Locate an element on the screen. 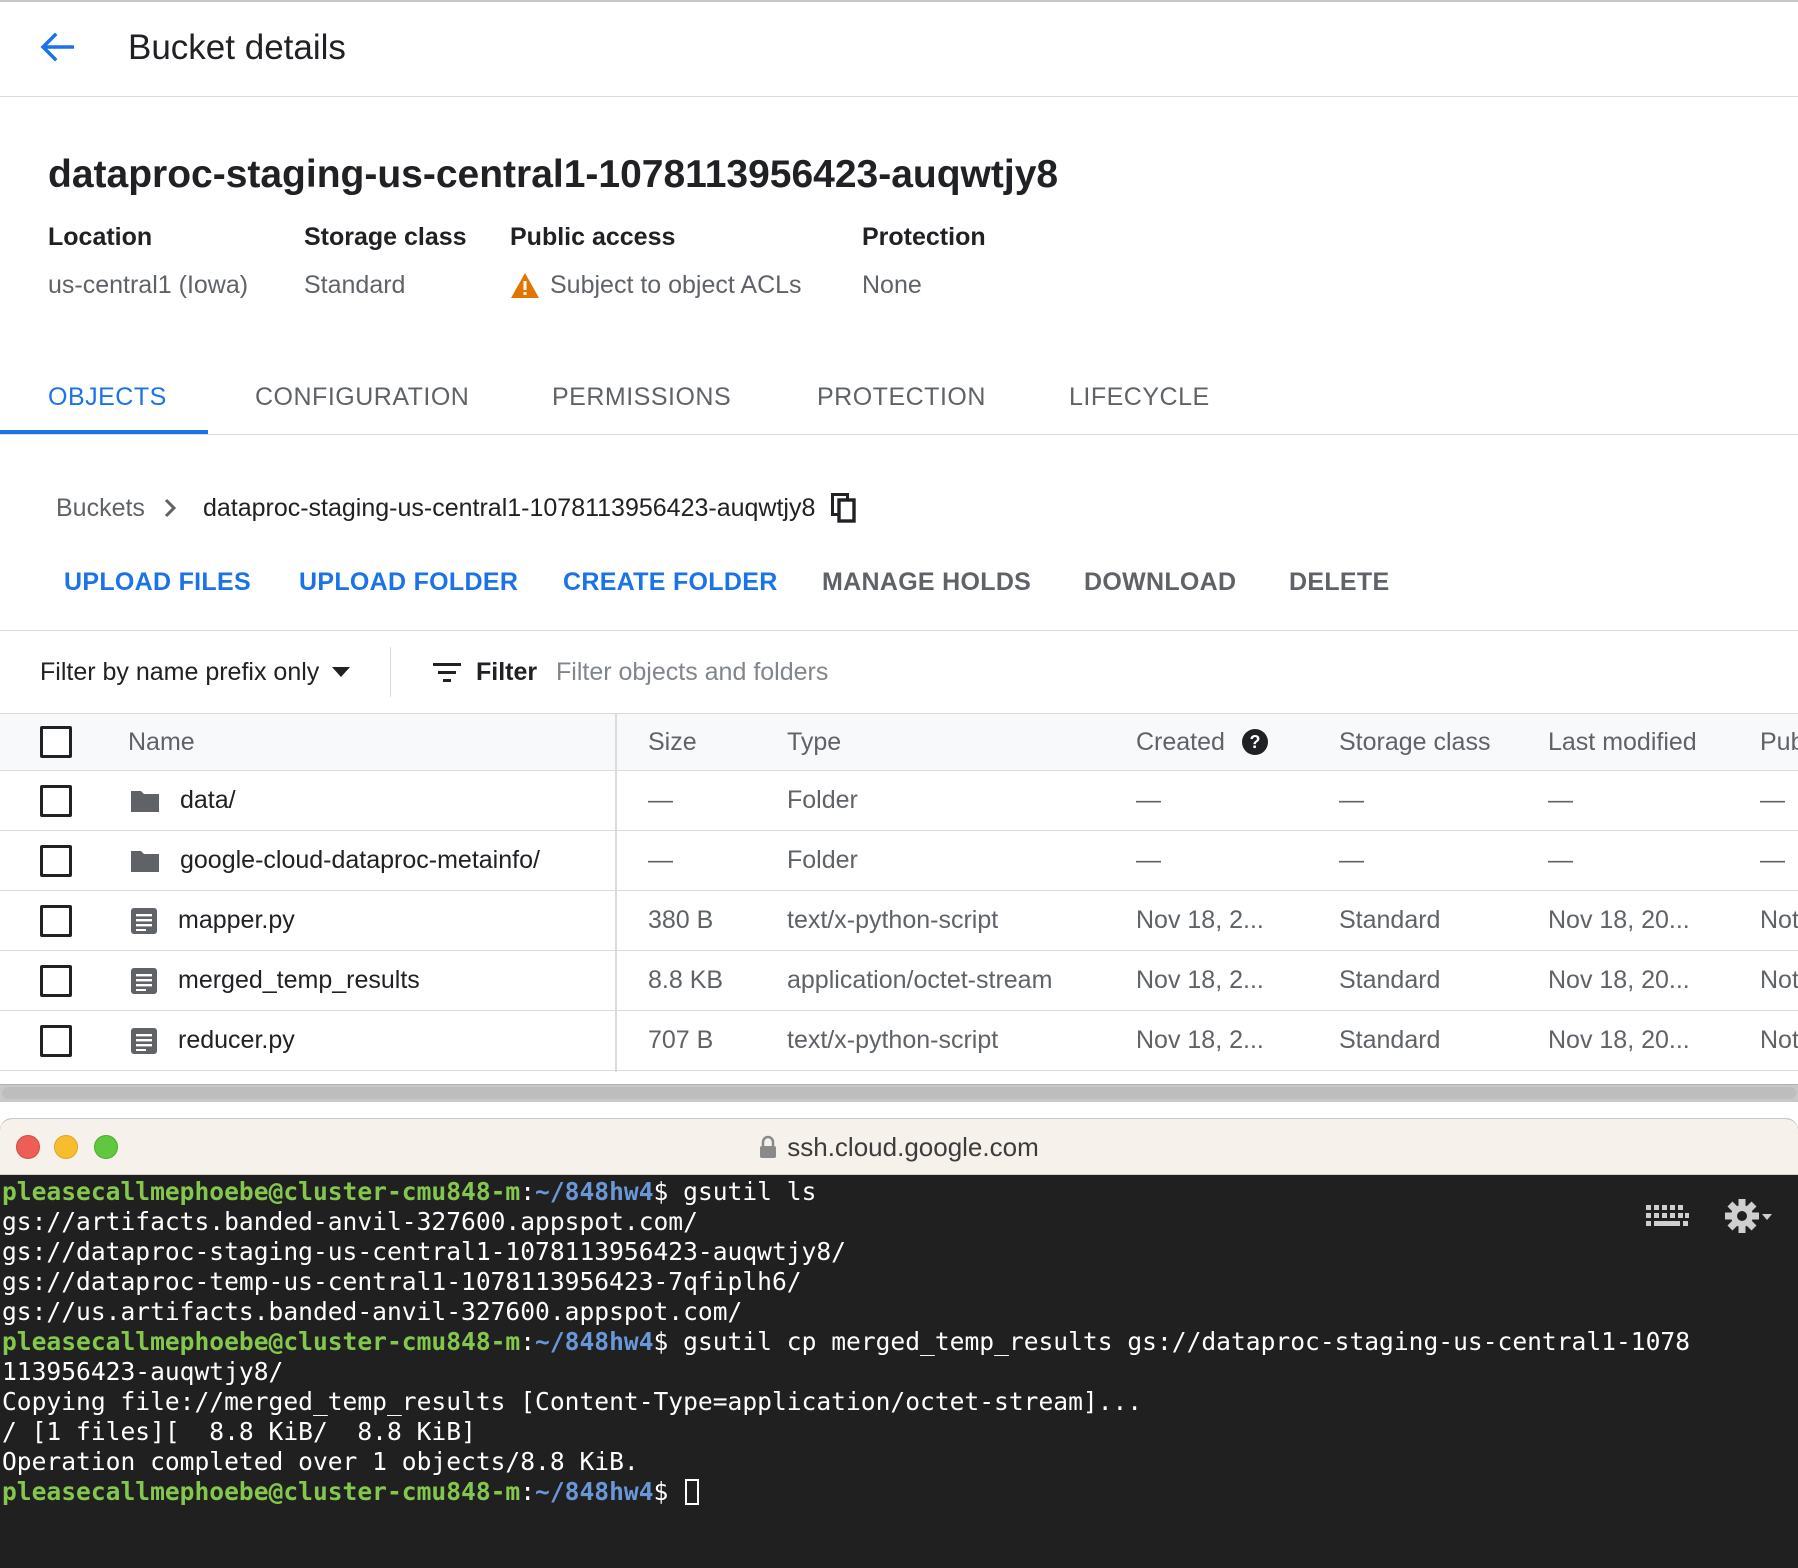 This screenshot has height=1568, width=1798. download-button: DOWNLOAD is located at coordinates (1160, 582).